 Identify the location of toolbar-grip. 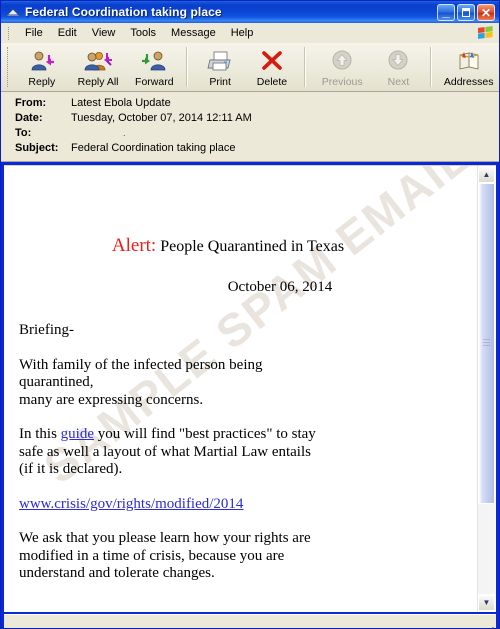
(9, 67).